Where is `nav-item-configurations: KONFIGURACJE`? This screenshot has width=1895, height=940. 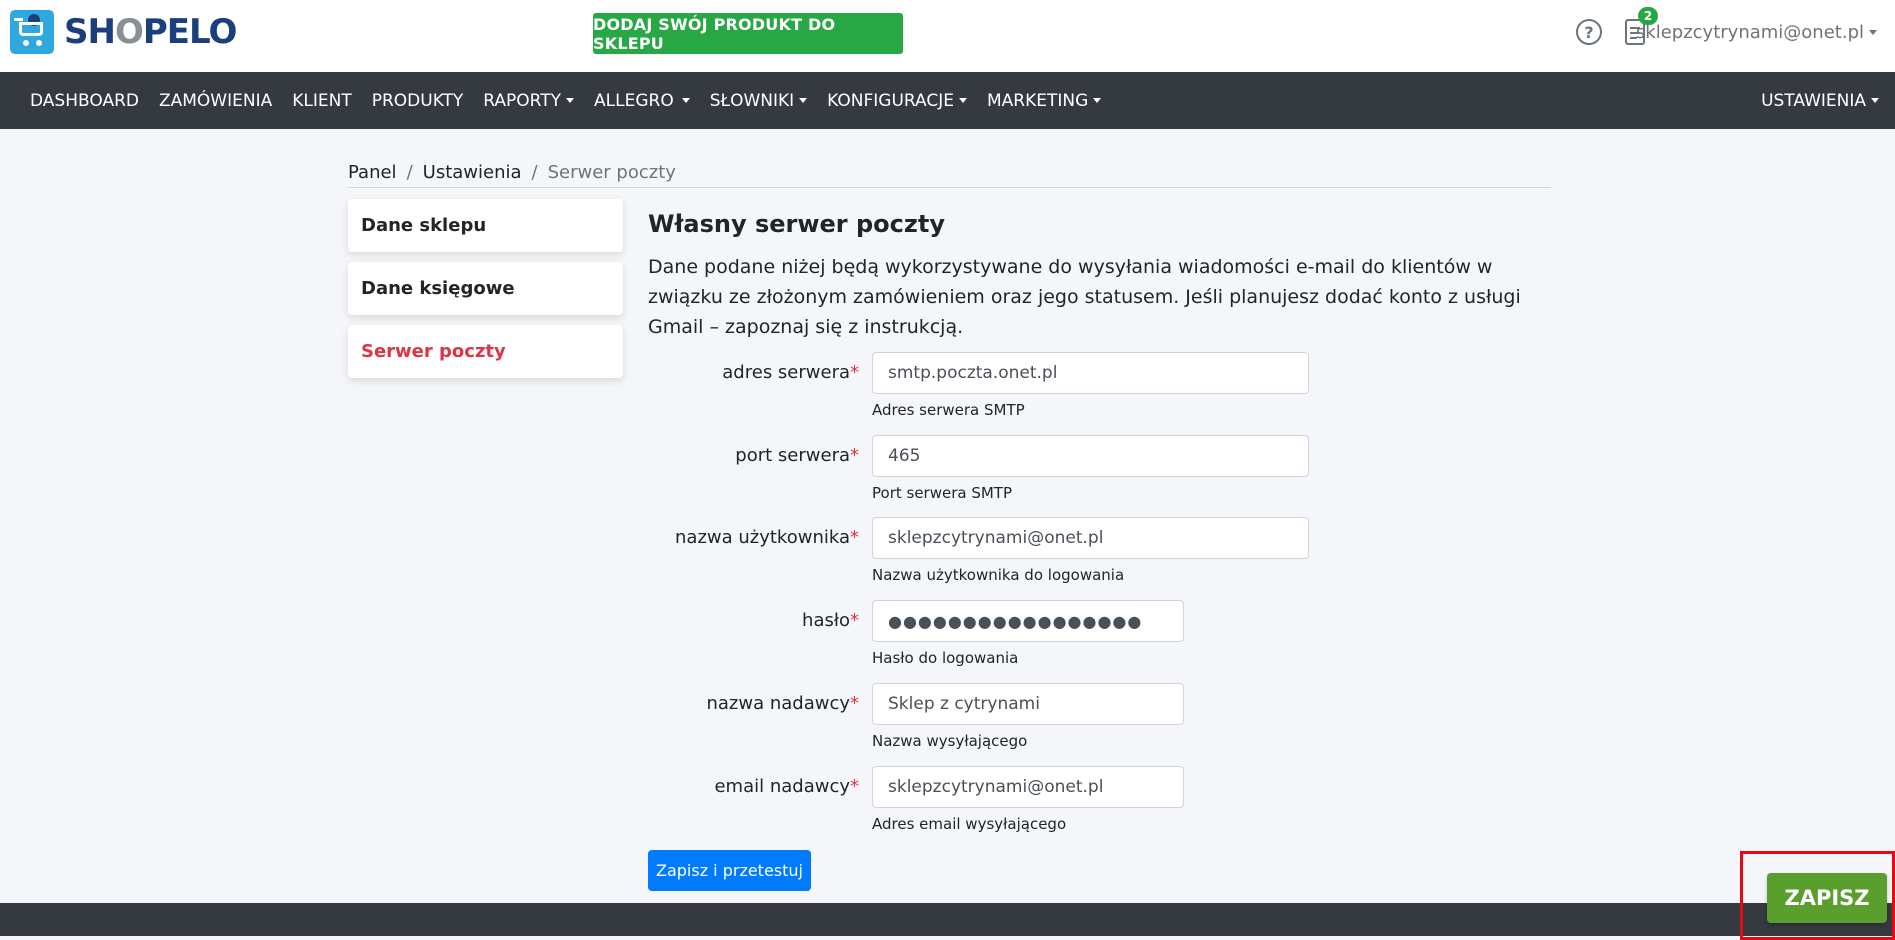
nav-item-configurations: KONFIGURACJE is located at coordinates (897, 100).